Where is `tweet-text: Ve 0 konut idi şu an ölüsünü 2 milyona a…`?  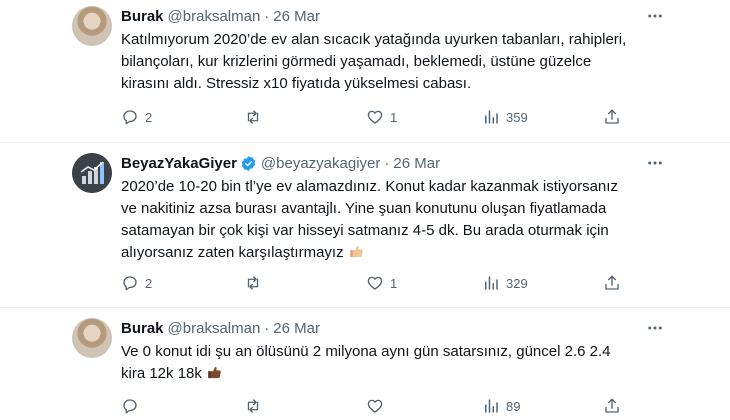
tweet-text: Ve 0 konut idi şu an ölüsünü 2 milyona a… is located at coordinates (366, 362).